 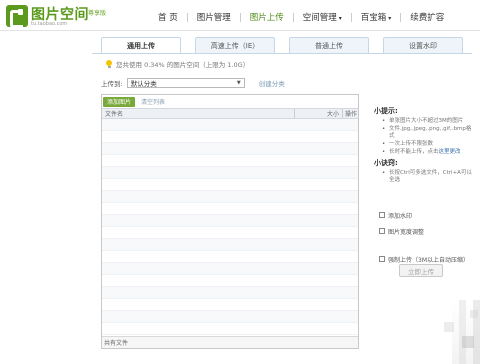 I want to click on watermark-label: 添加水印, so click(x=400, y=216).